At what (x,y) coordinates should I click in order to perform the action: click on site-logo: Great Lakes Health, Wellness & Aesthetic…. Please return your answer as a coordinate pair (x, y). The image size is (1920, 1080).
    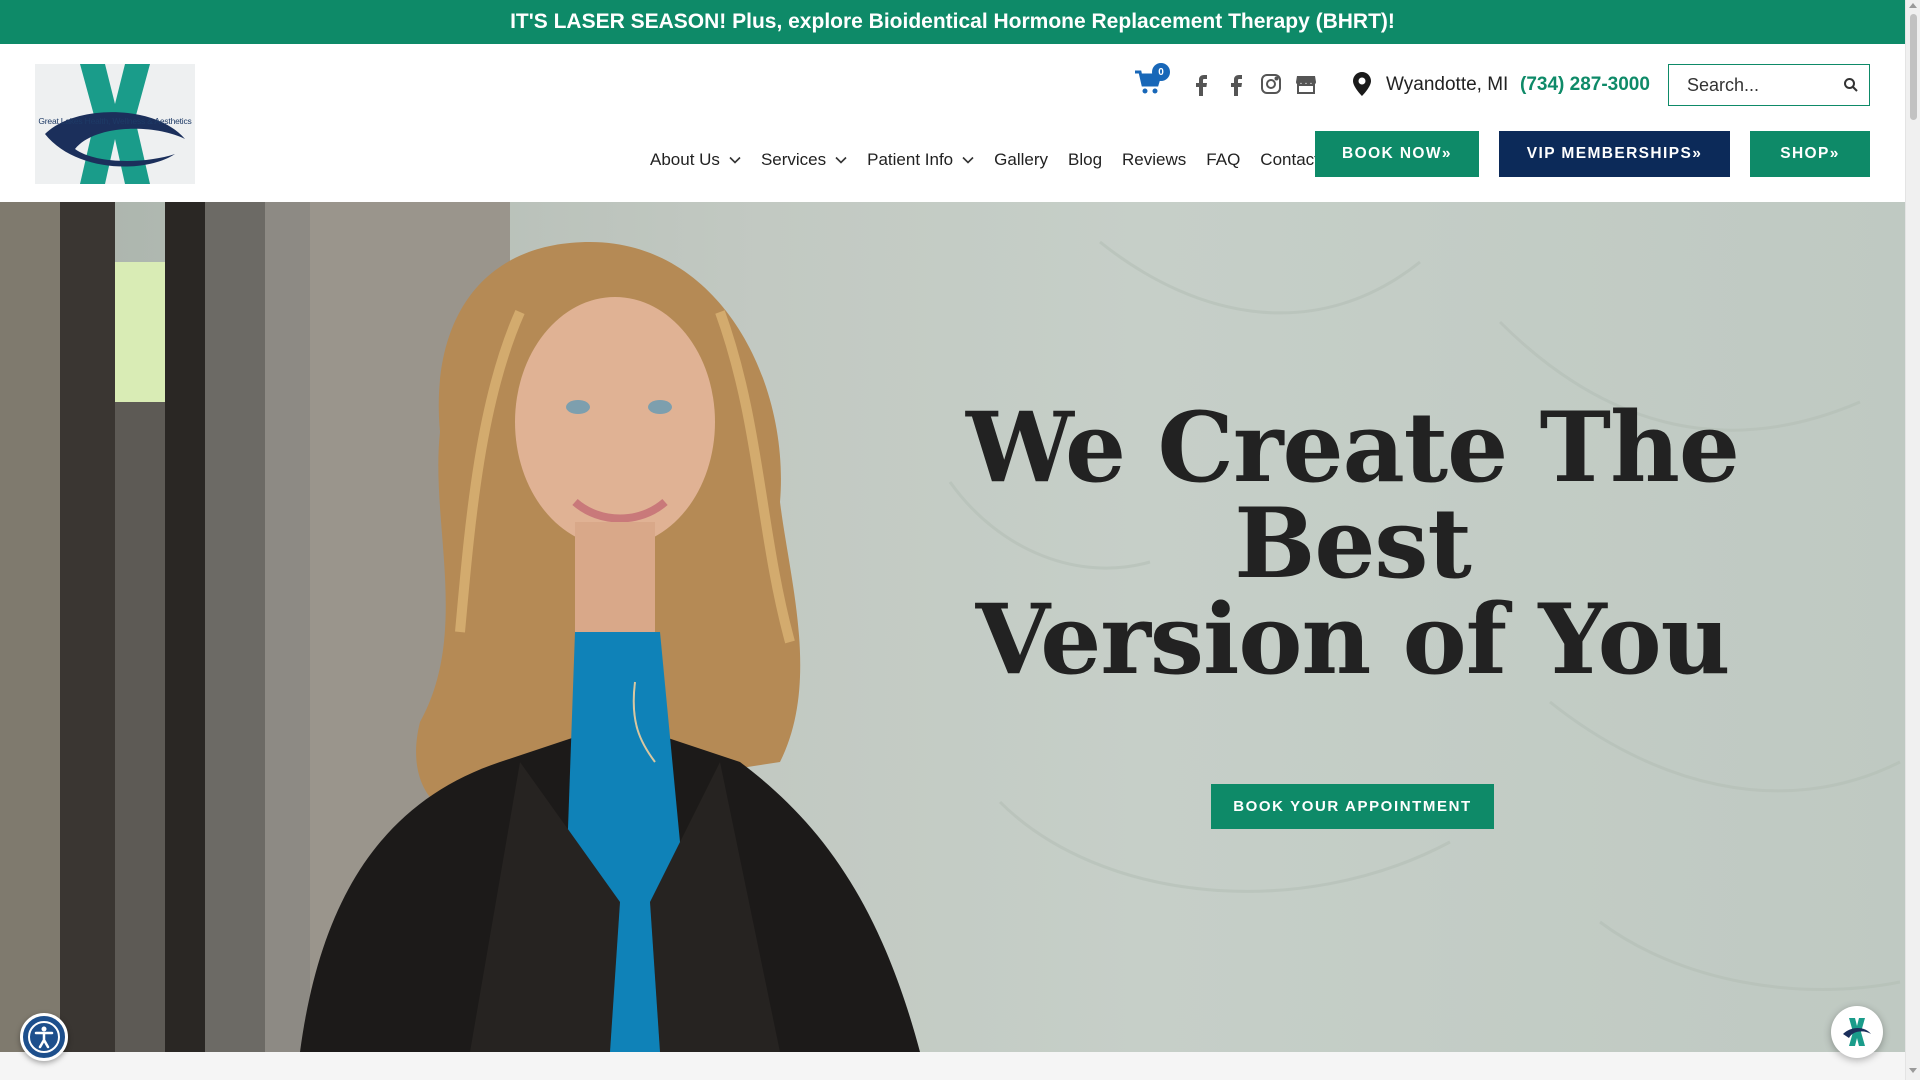
    Looking at the image, I should click on (115, 124).